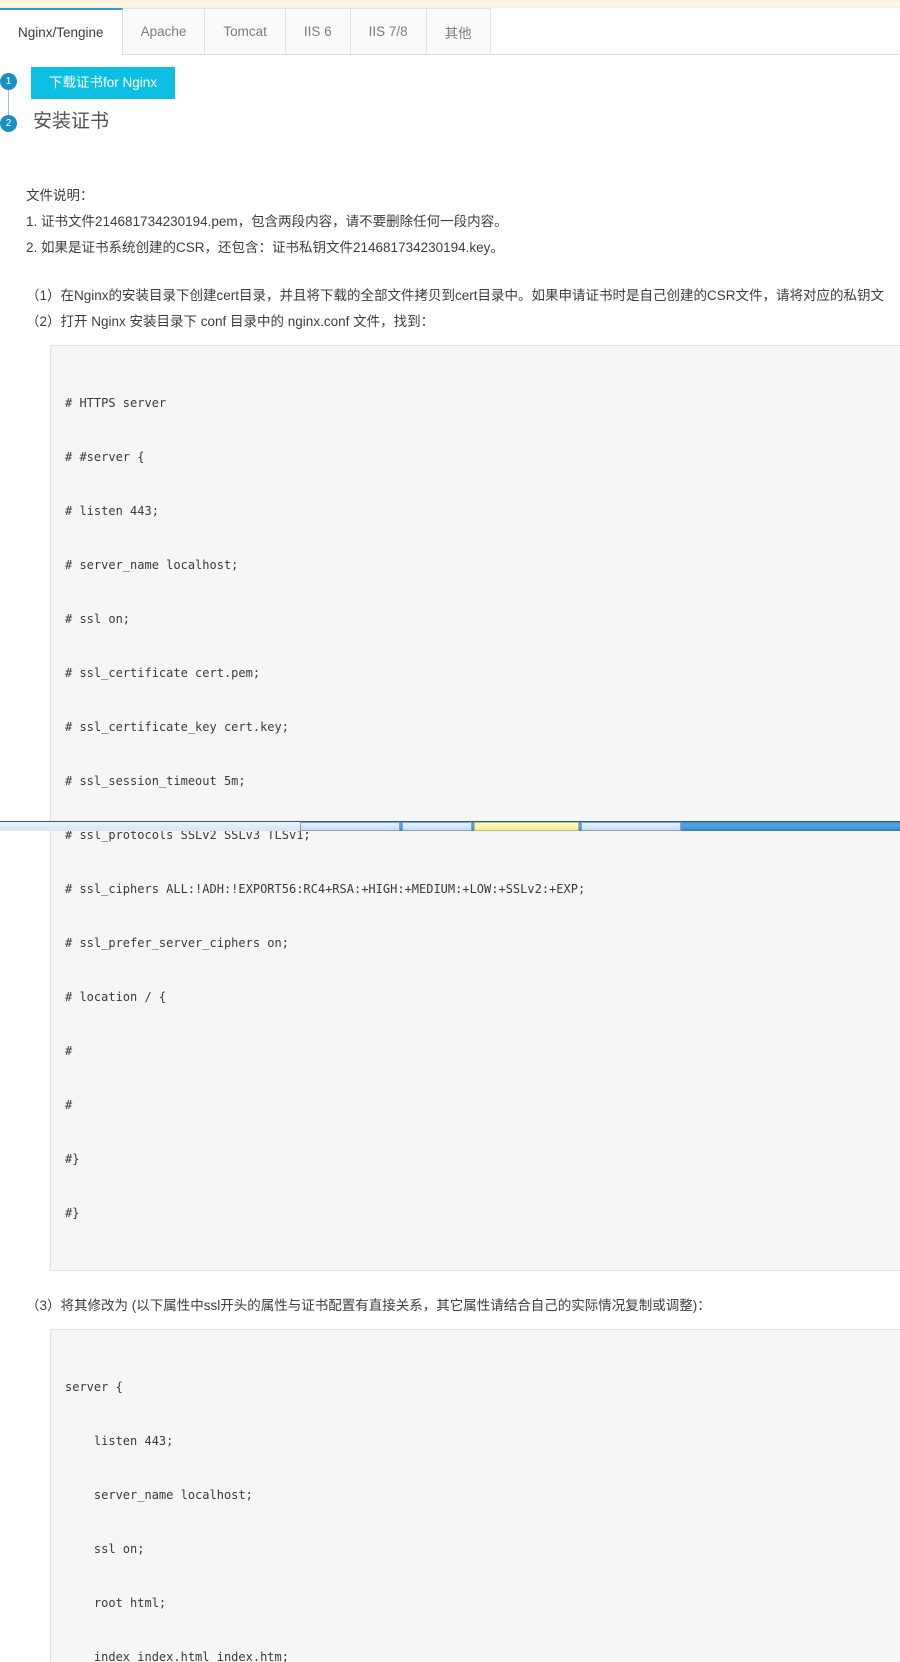 The width and height of the screenshot is (900, 1662). What do you see at coordinates (116, 997) in the screenshot?
I see `code-line: # location / {` at bounding box center [116, 997].